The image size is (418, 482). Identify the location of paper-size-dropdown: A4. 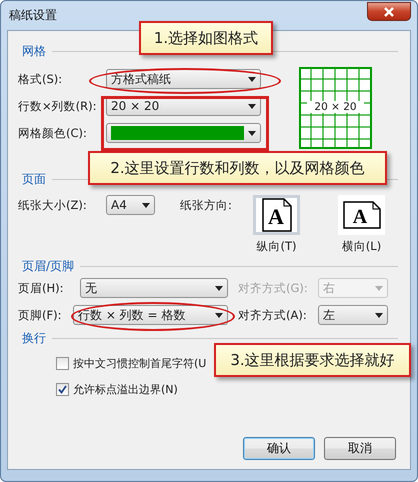
(130, 205).